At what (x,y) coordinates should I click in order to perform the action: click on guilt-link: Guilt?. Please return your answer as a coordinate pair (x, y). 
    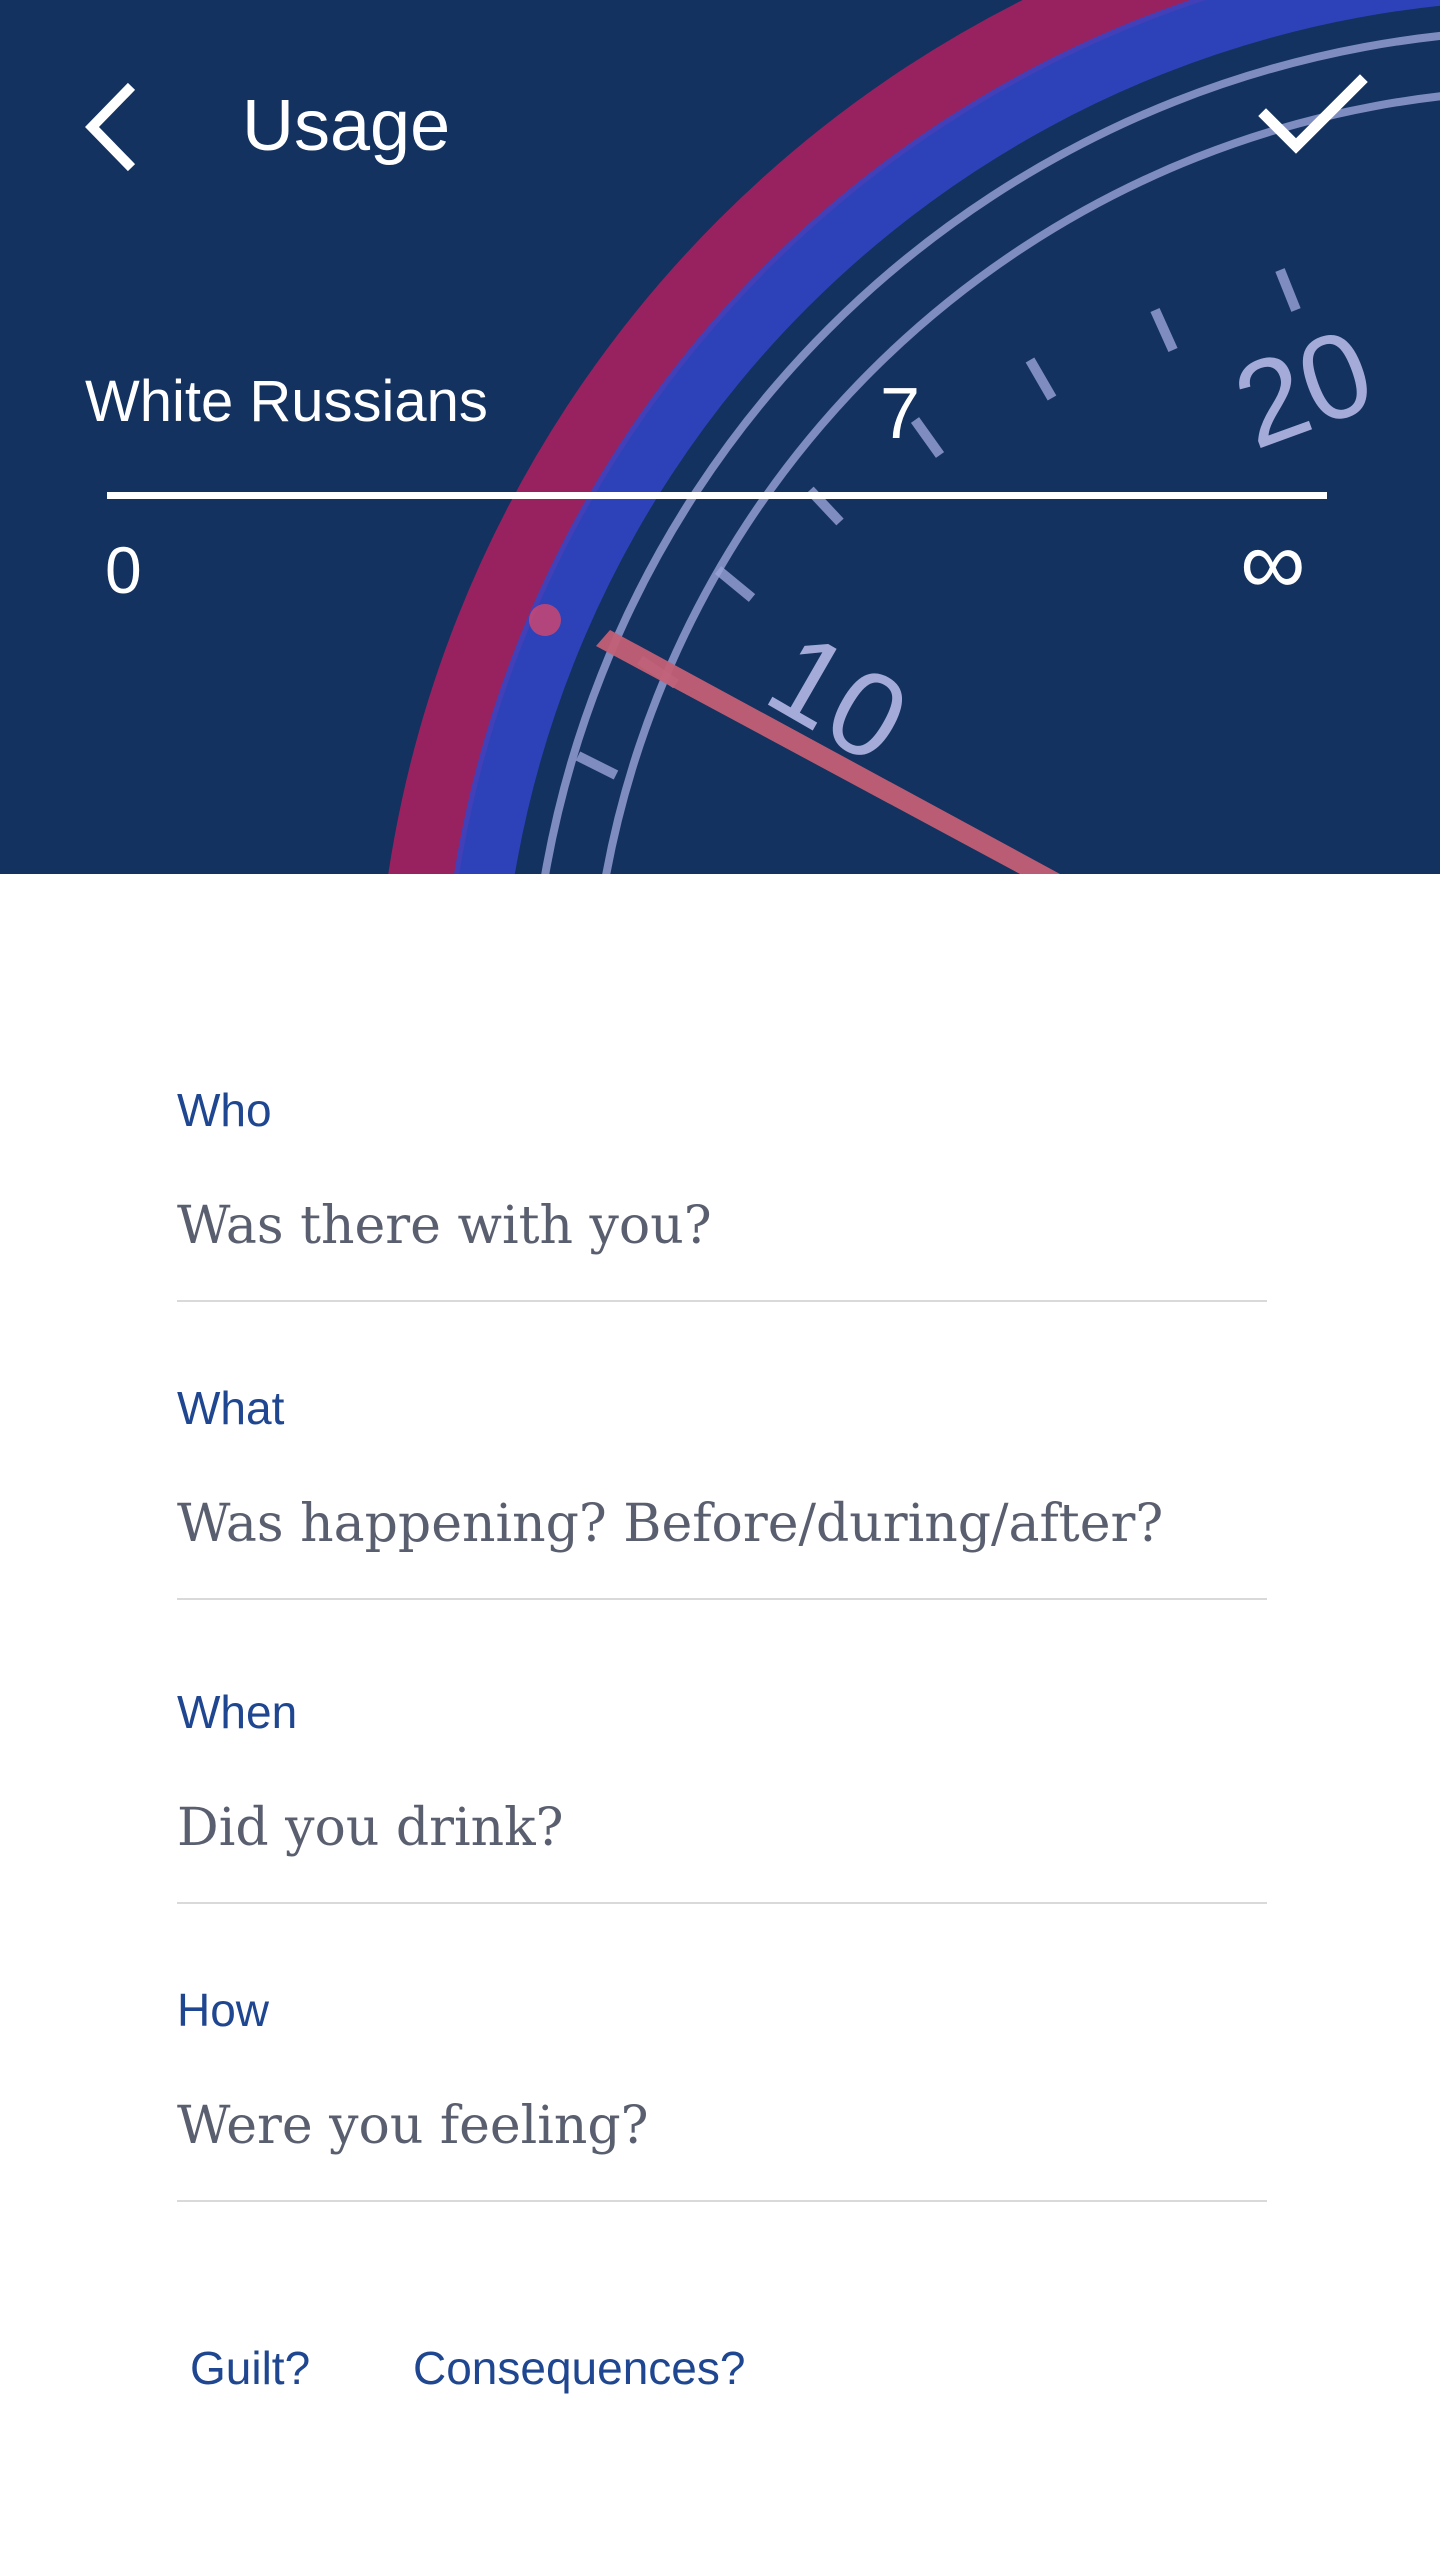
    Looking at the image, I should click on (250, 2368).